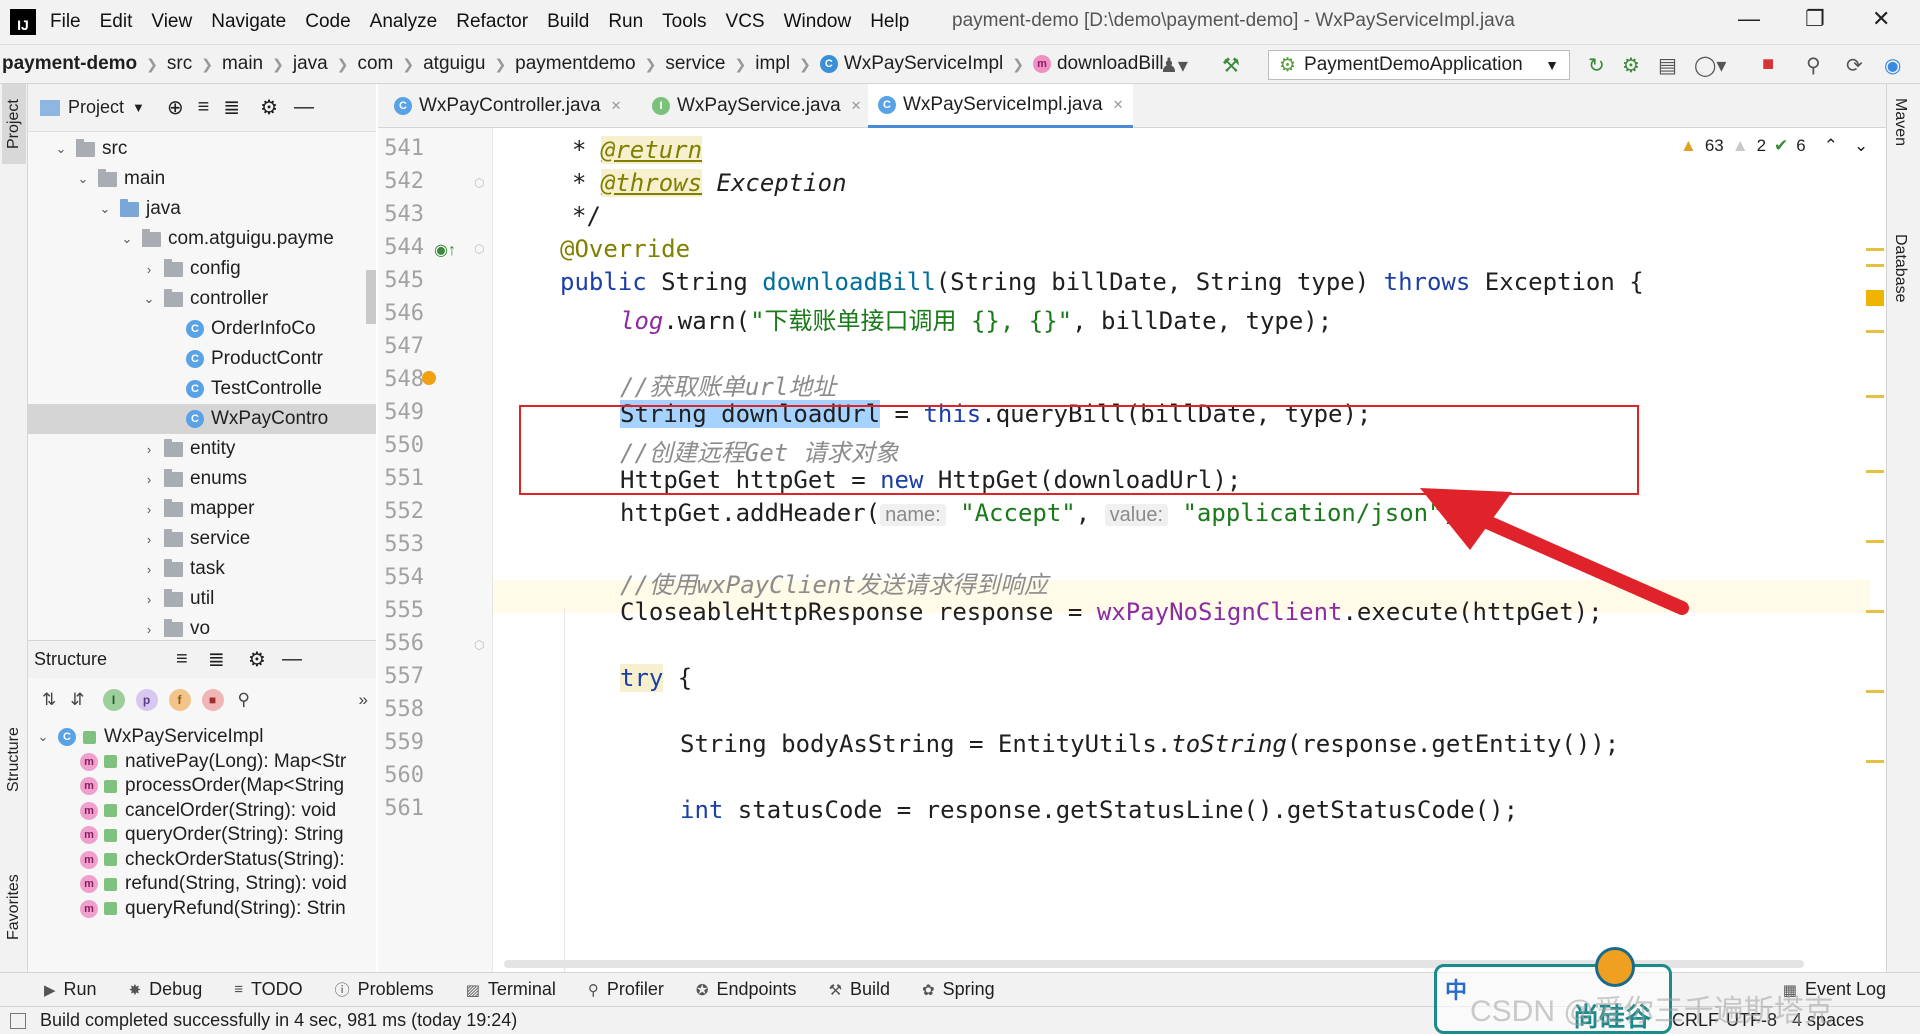 The image size is (1920, 1034). Describe the element at coordinates (113, 700) in the screenshot. I see `show-inherited-icon: I` at that location.